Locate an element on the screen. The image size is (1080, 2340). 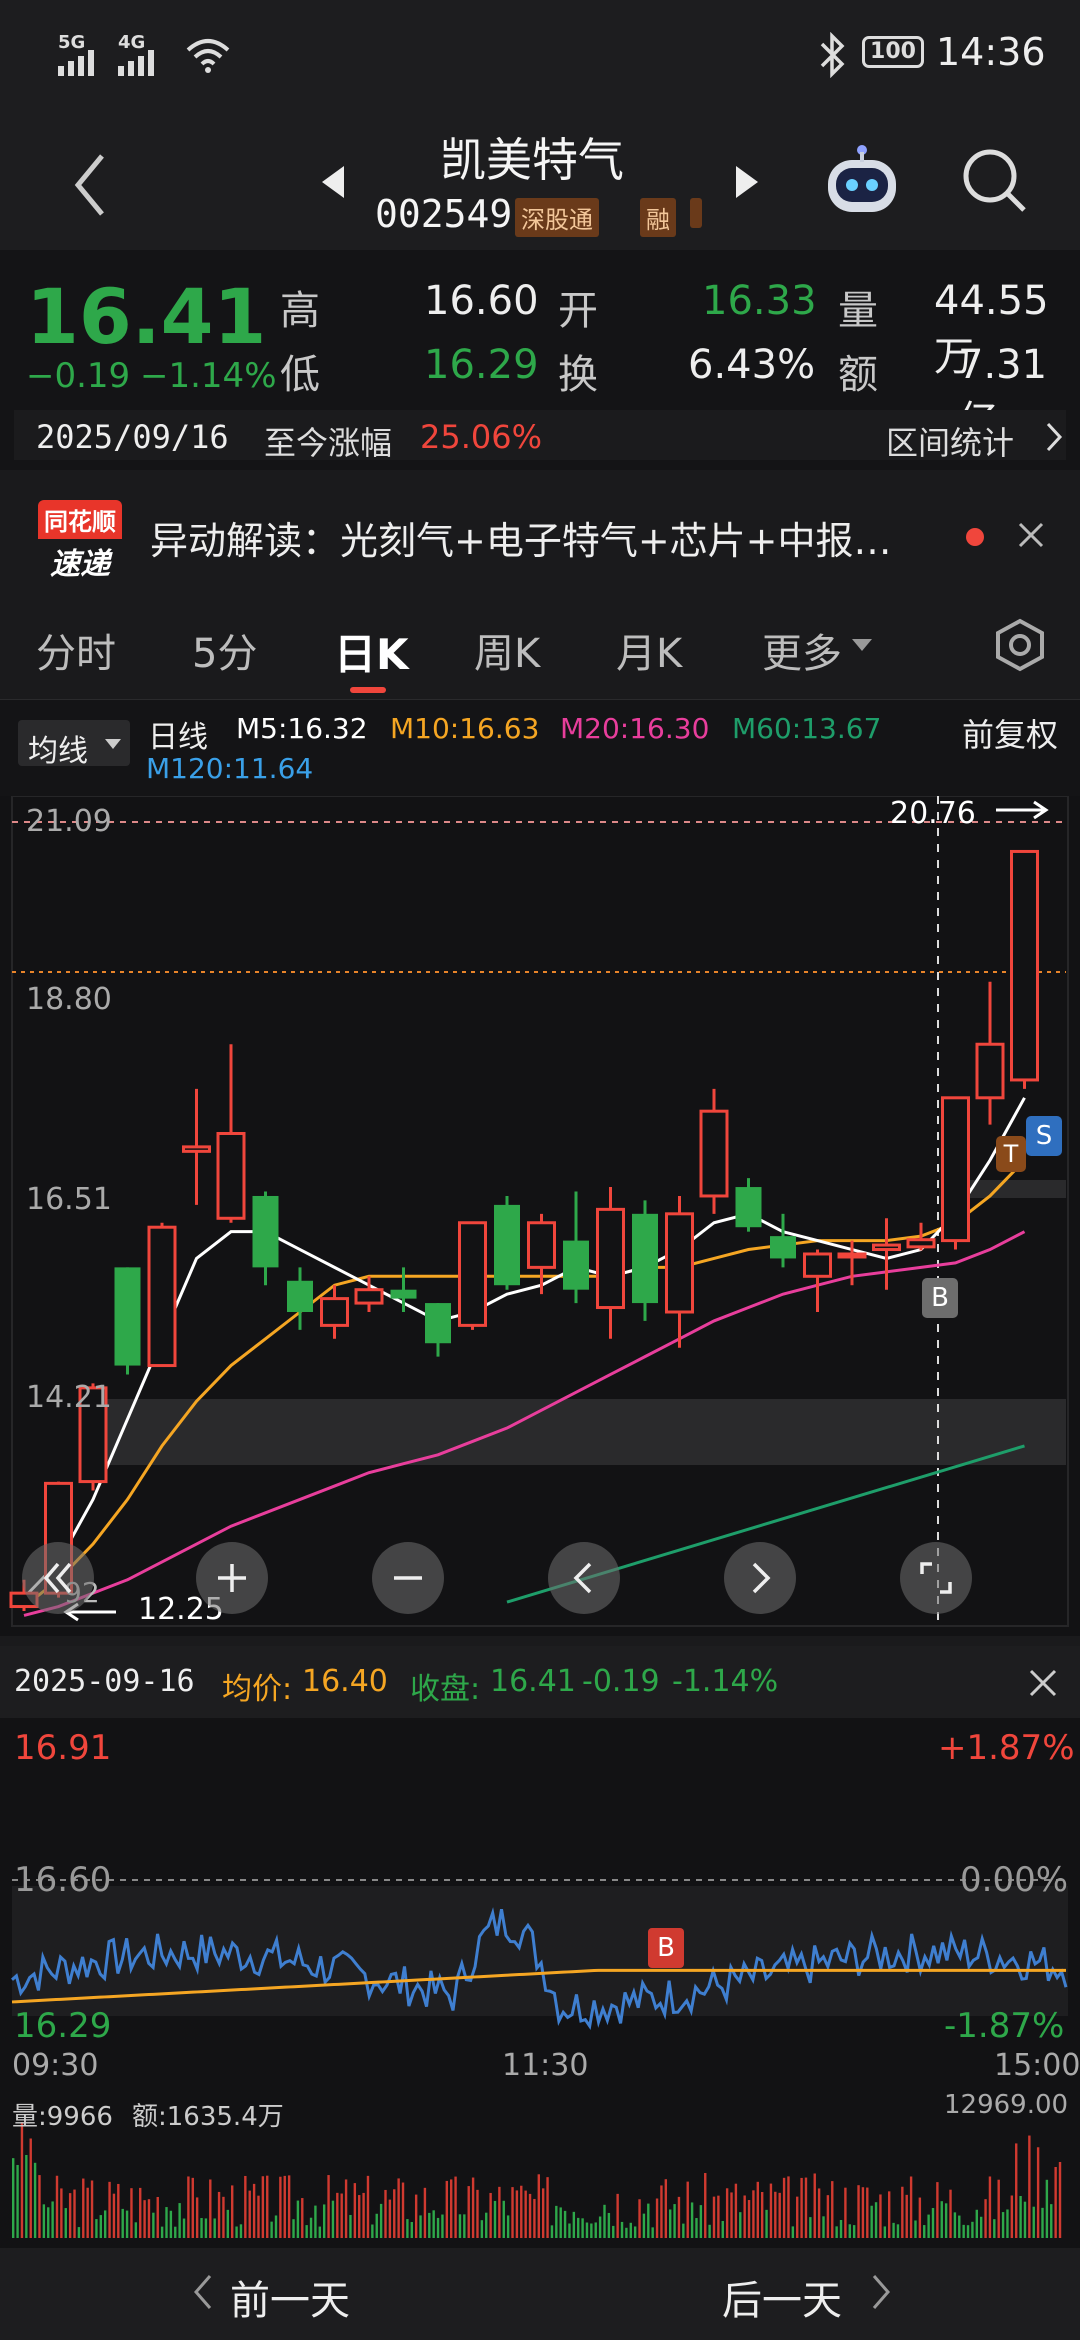
prev-stock-icon is located at coordinates (333, 184).